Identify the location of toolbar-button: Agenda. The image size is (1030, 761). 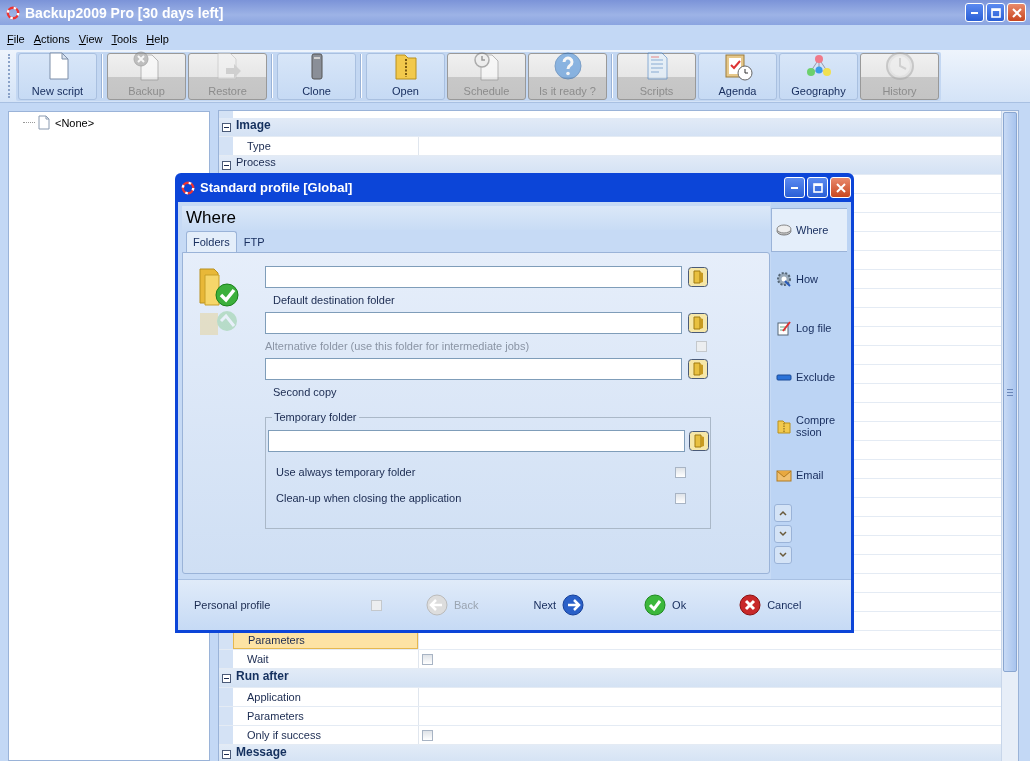
(737, 76).